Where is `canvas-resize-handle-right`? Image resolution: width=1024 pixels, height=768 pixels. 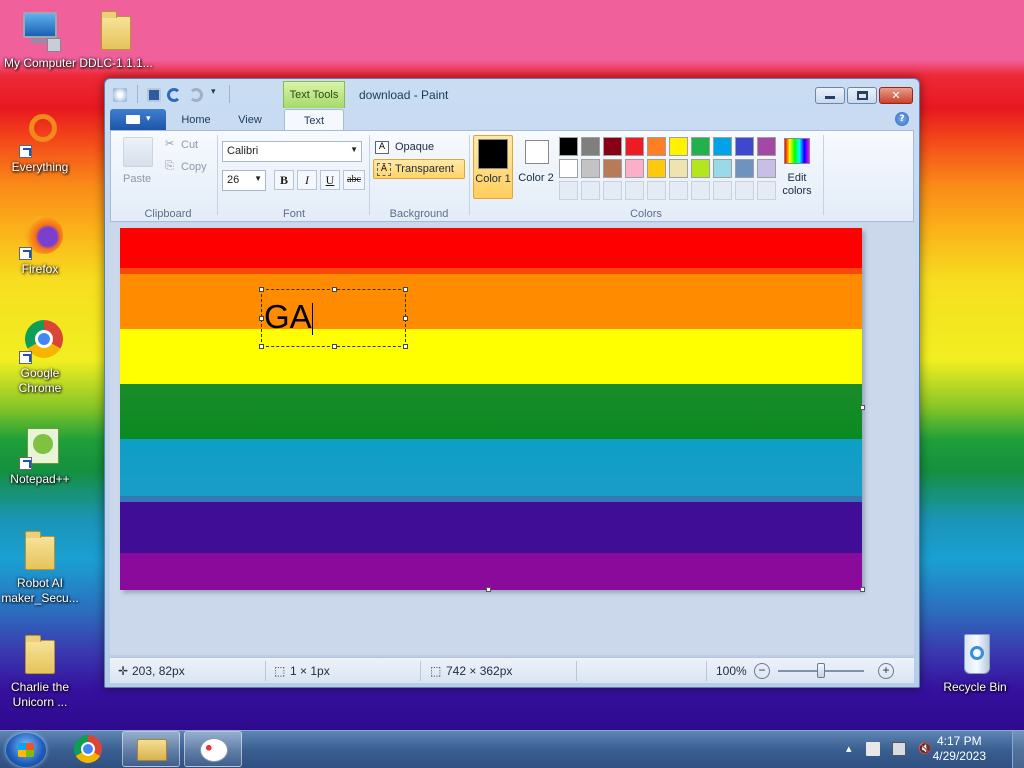
canvas-resize-handle-right is located at coordinates (862, 407).